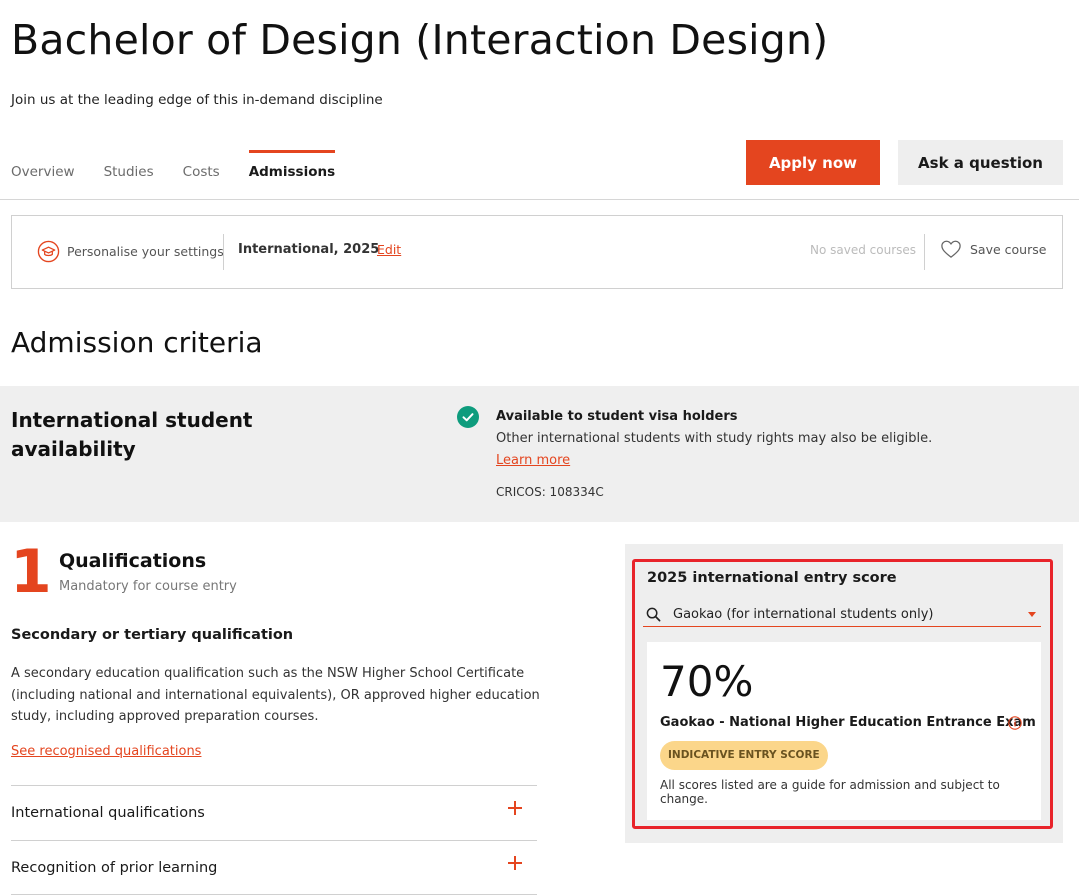 The image size is (1079, 896). I want to click on availability-heading: Available to student visa holders, so click(617, 416).